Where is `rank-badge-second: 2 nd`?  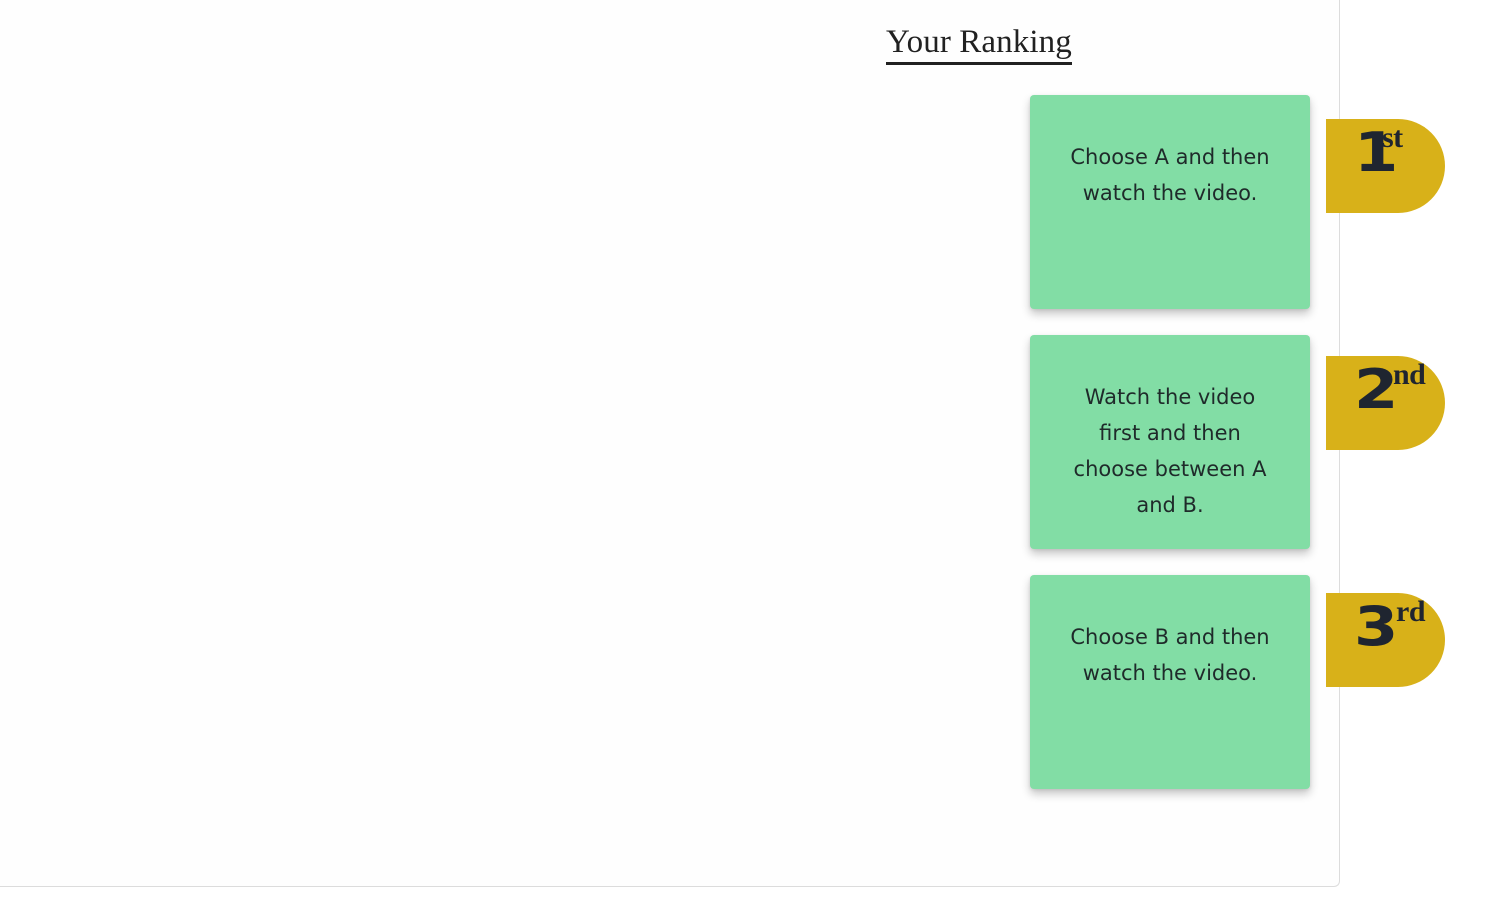 rank-badge-second: 2 nd is located at coordinates (1385, 403).